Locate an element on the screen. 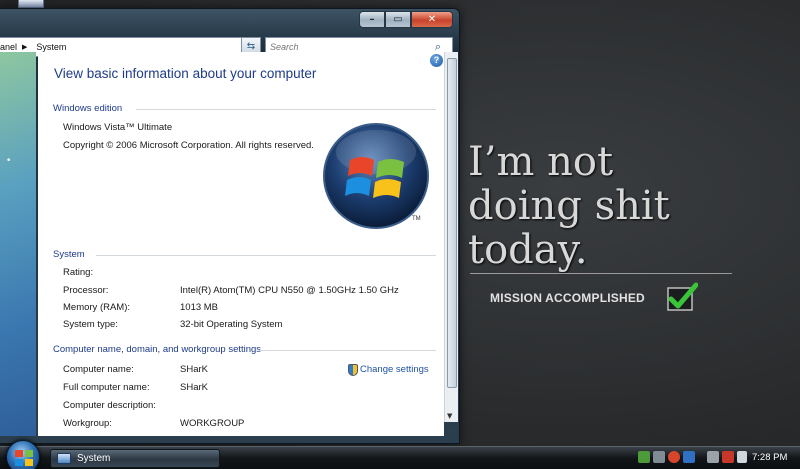 The image size is (800, 469). taskbar-item-label: System is located at coordinates (94, 458).